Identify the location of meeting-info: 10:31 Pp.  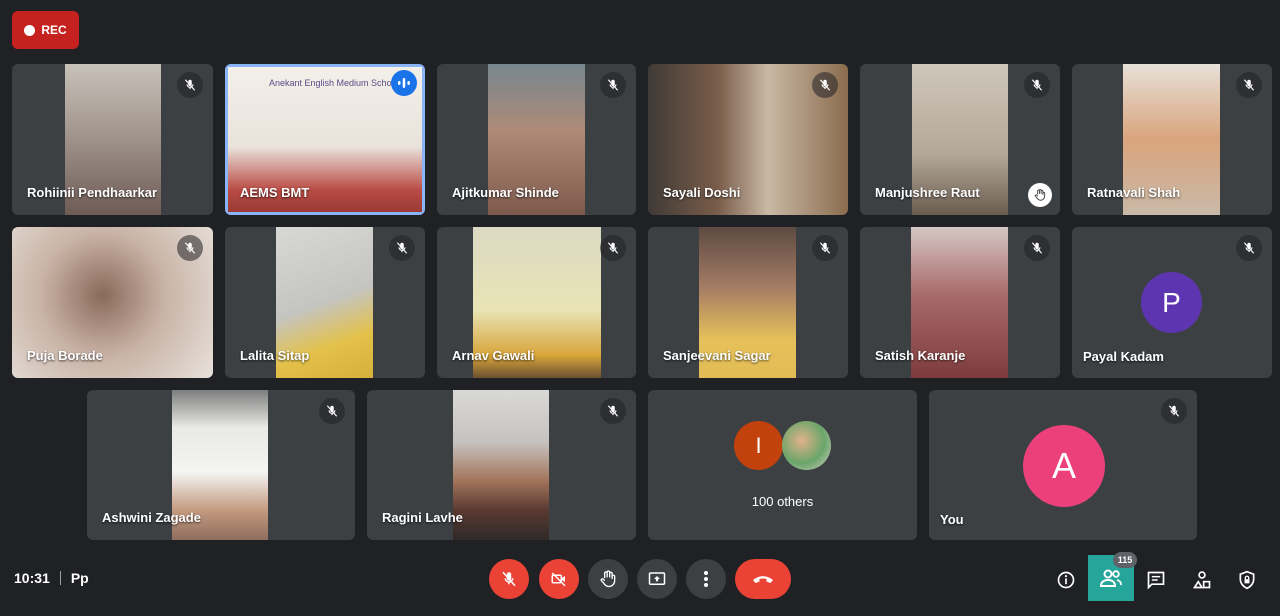
(51, 578).